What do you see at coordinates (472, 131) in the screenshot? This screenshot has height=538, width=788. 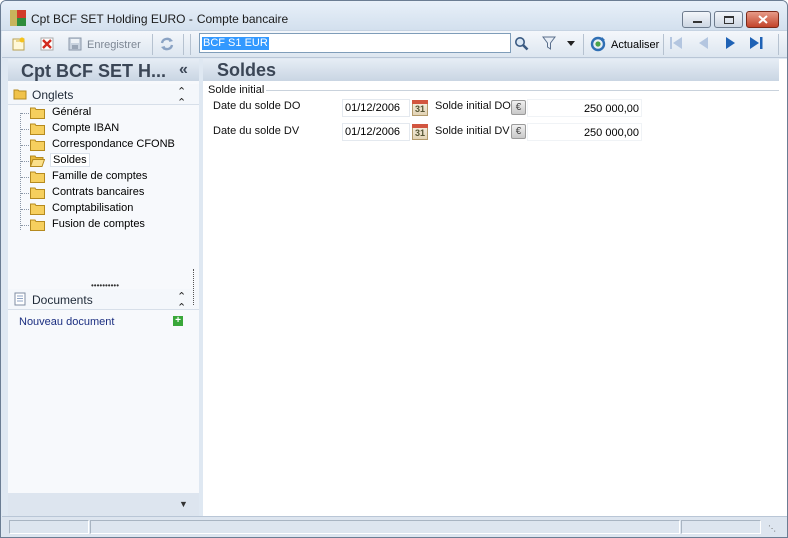 I see `amount-label-dv: Solde initial DV` at bounding box center [472, 131].